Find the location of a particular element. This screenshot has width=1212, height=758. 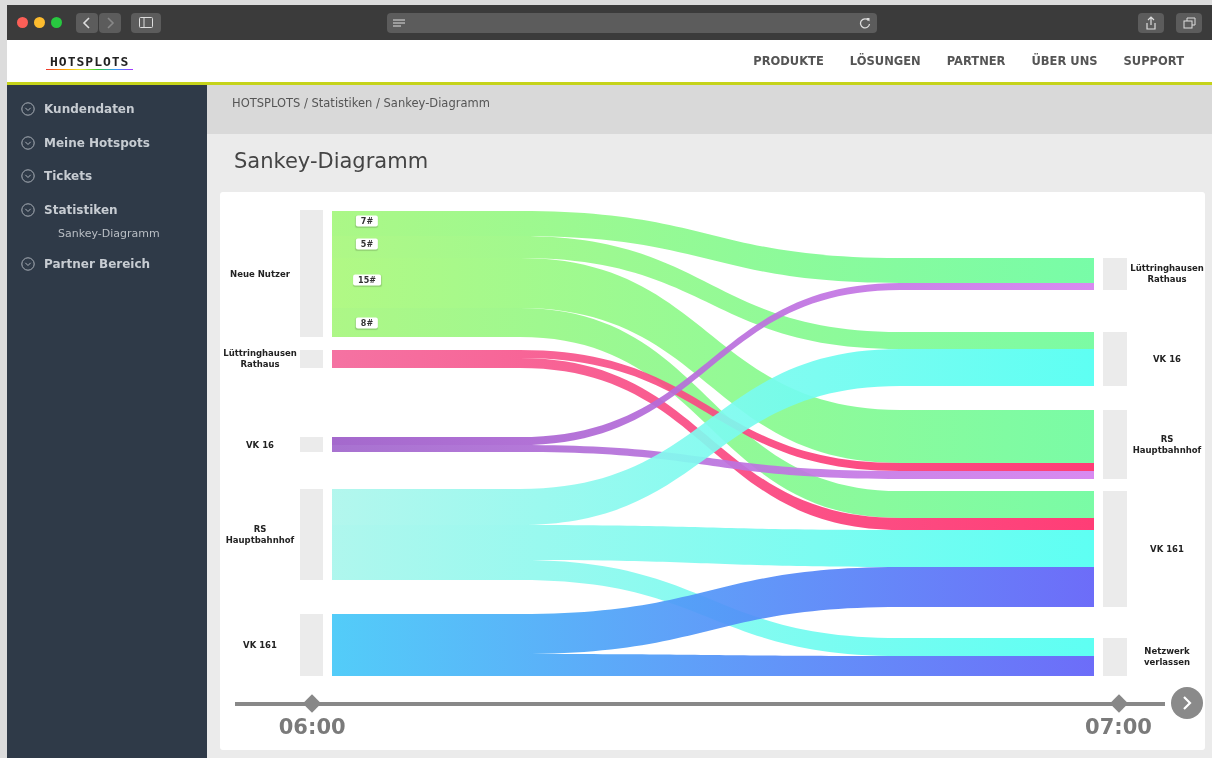

sidebar-item: Kundendaten is located at coordinates (89, 108).